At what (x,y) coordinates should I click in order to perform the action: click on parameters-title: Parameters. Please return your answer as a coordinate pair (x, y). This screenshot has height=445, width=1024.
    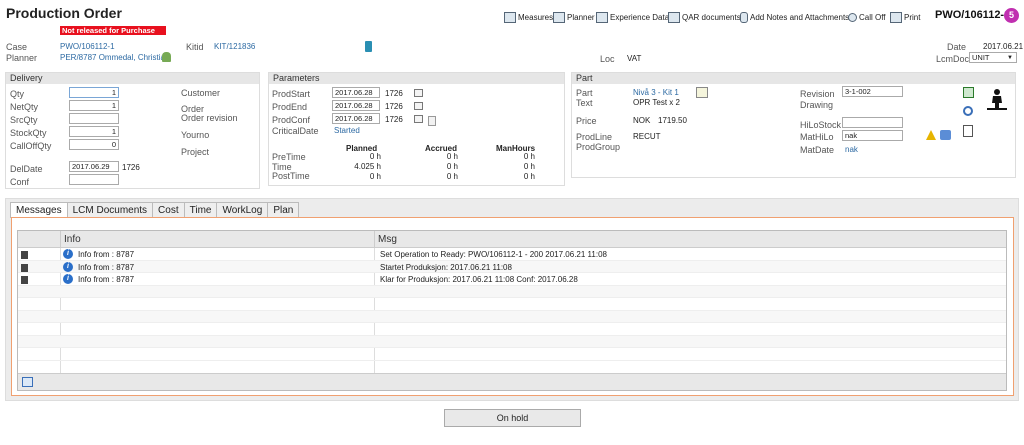
    Looking at the image, I should click on (416, 78).